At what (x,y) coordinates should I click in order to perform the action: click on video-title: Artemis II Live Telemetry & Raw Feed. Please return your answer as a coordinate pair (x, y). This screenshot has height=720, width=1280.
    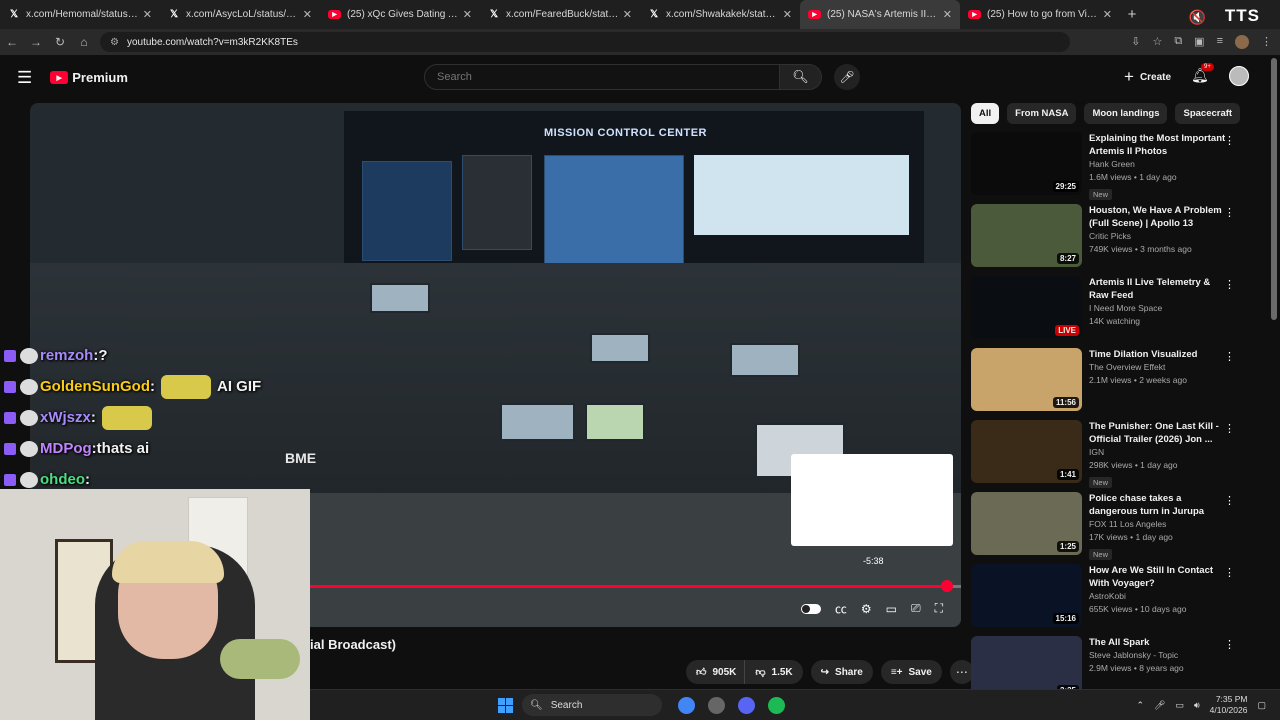
    Looking at the image, I should click on (1159, 289).